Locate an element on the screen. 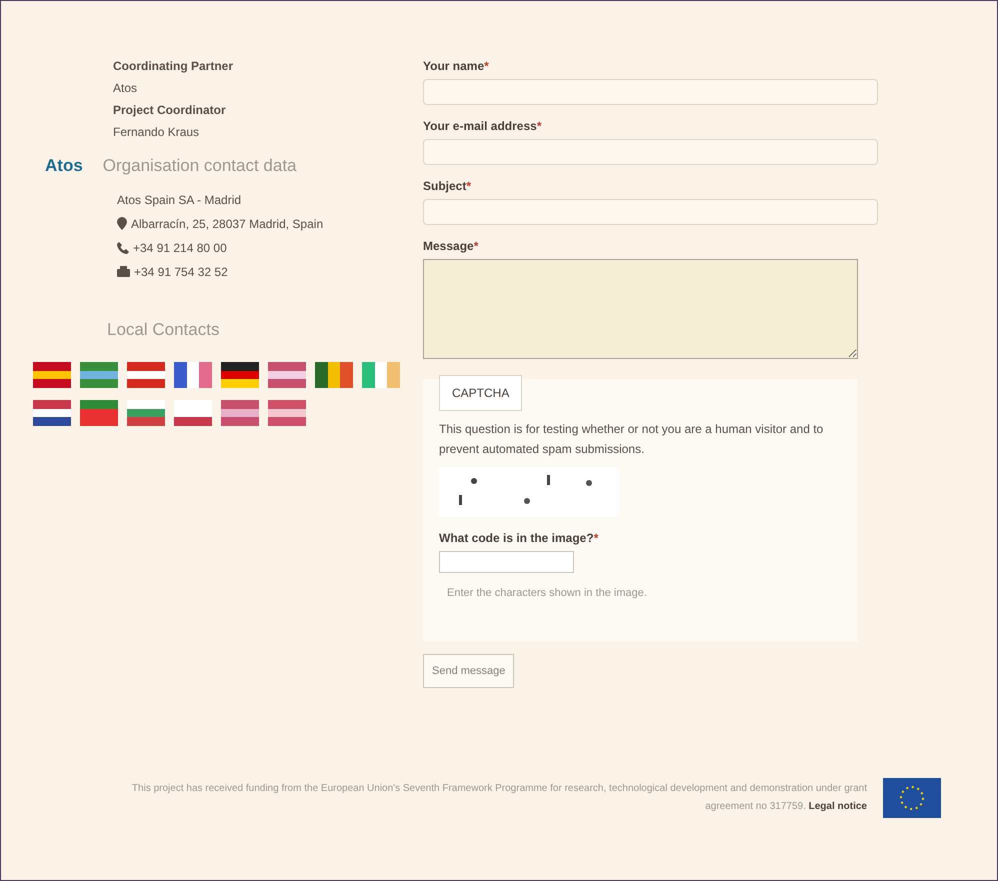  project-coordinator-label: Project Coordinator is located at coordinates (170, 110).